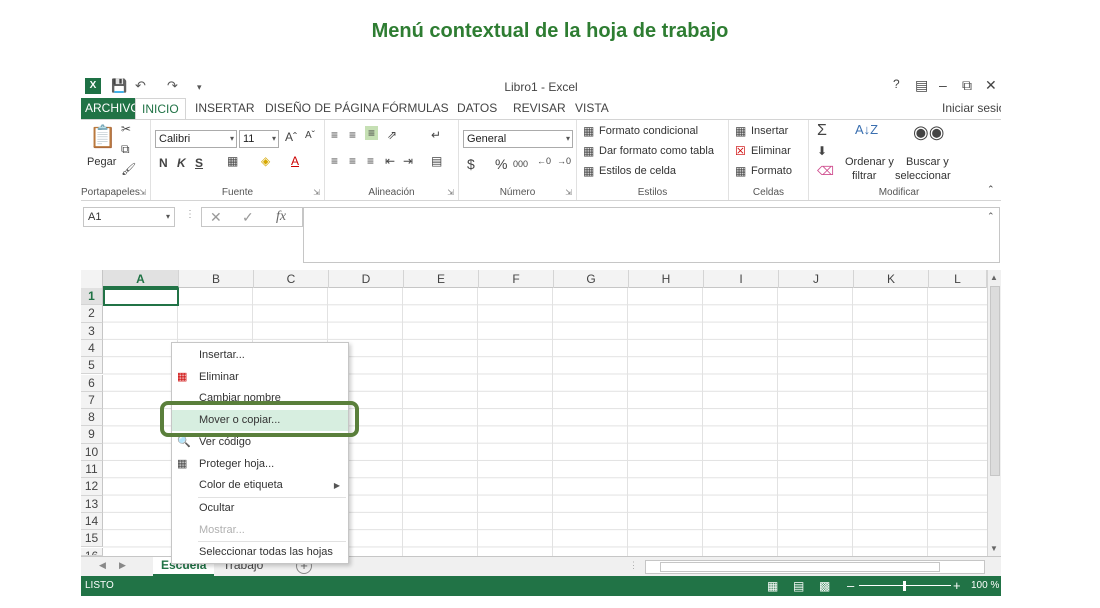 Image resolution: width=1100 pixels, height=608 pixels. I want to click on col-header-b: B, so click(216, 279).